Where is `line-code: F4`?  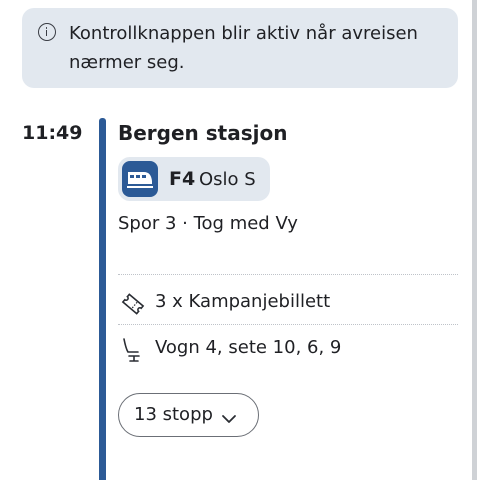
line-code: F4 is located at coordinates (182, 179).